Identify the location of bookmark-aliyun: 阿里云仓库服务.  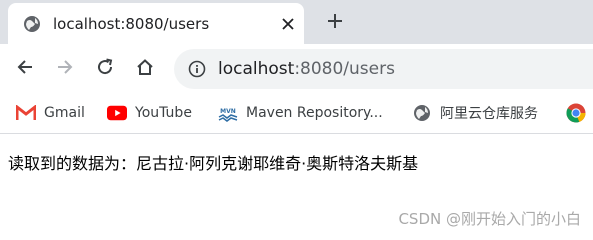
(475, 113).